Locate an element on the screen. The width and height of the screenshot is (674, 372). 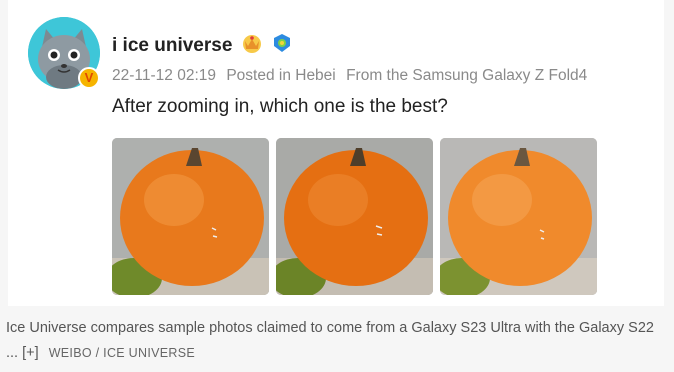
crown-badge-icon is located at coordinates (252, 43).